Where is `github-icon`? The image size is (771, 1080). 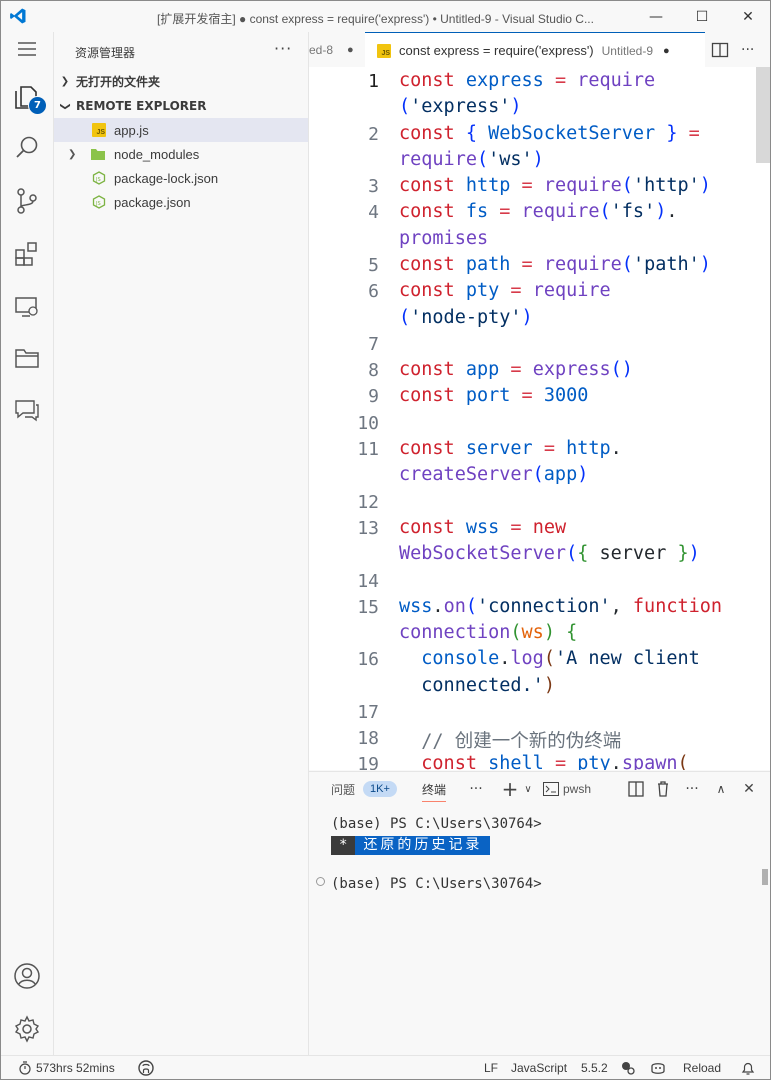 github-icon is located at coordinates (146, 1067).